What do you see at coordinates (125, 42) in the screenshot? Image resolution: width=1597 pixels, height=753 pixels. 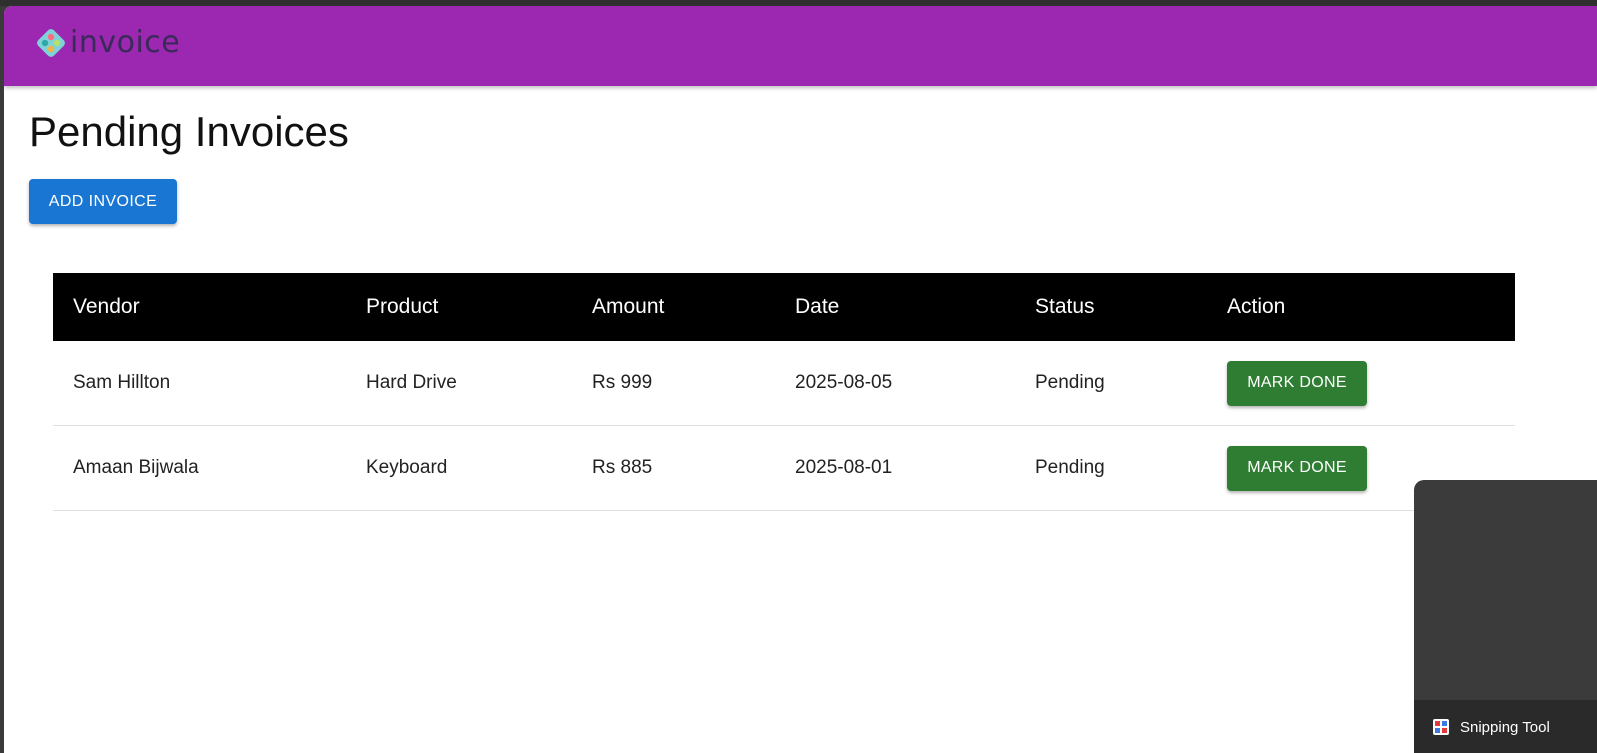 I see `logo-text: invoice` at bounding box center [125, 42].